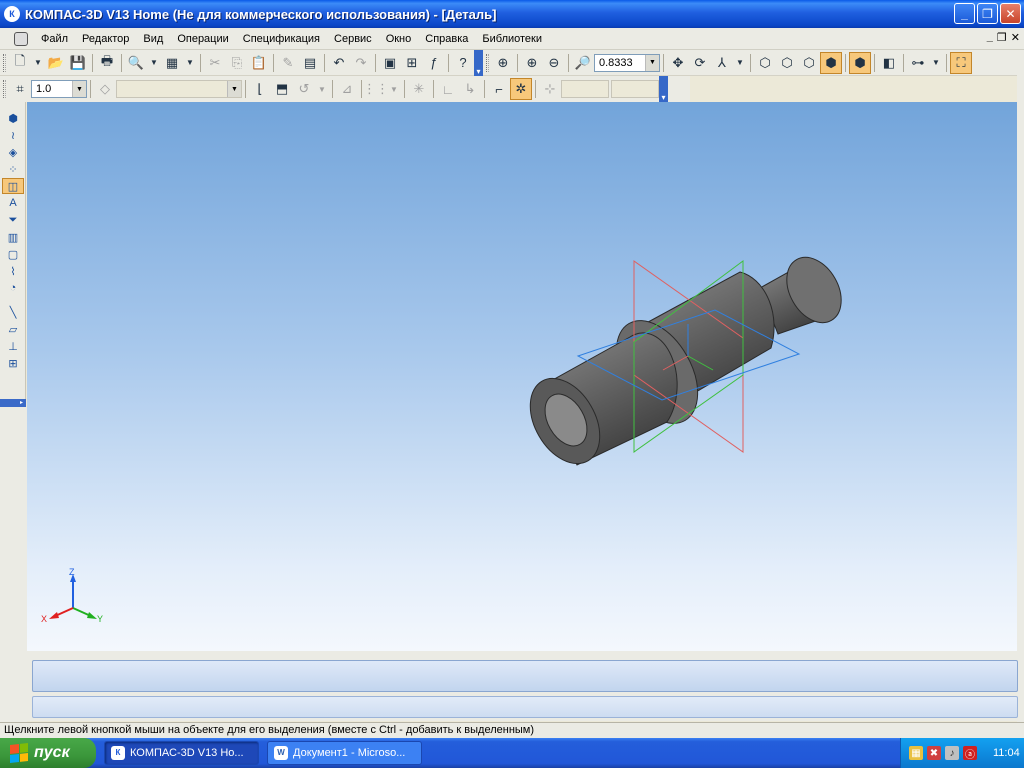 The height and width of the screenshot is (768, 1024). Describe the element at coordinates (1006, 753) in the screenshot. I see `clock: 11:04` at that location.